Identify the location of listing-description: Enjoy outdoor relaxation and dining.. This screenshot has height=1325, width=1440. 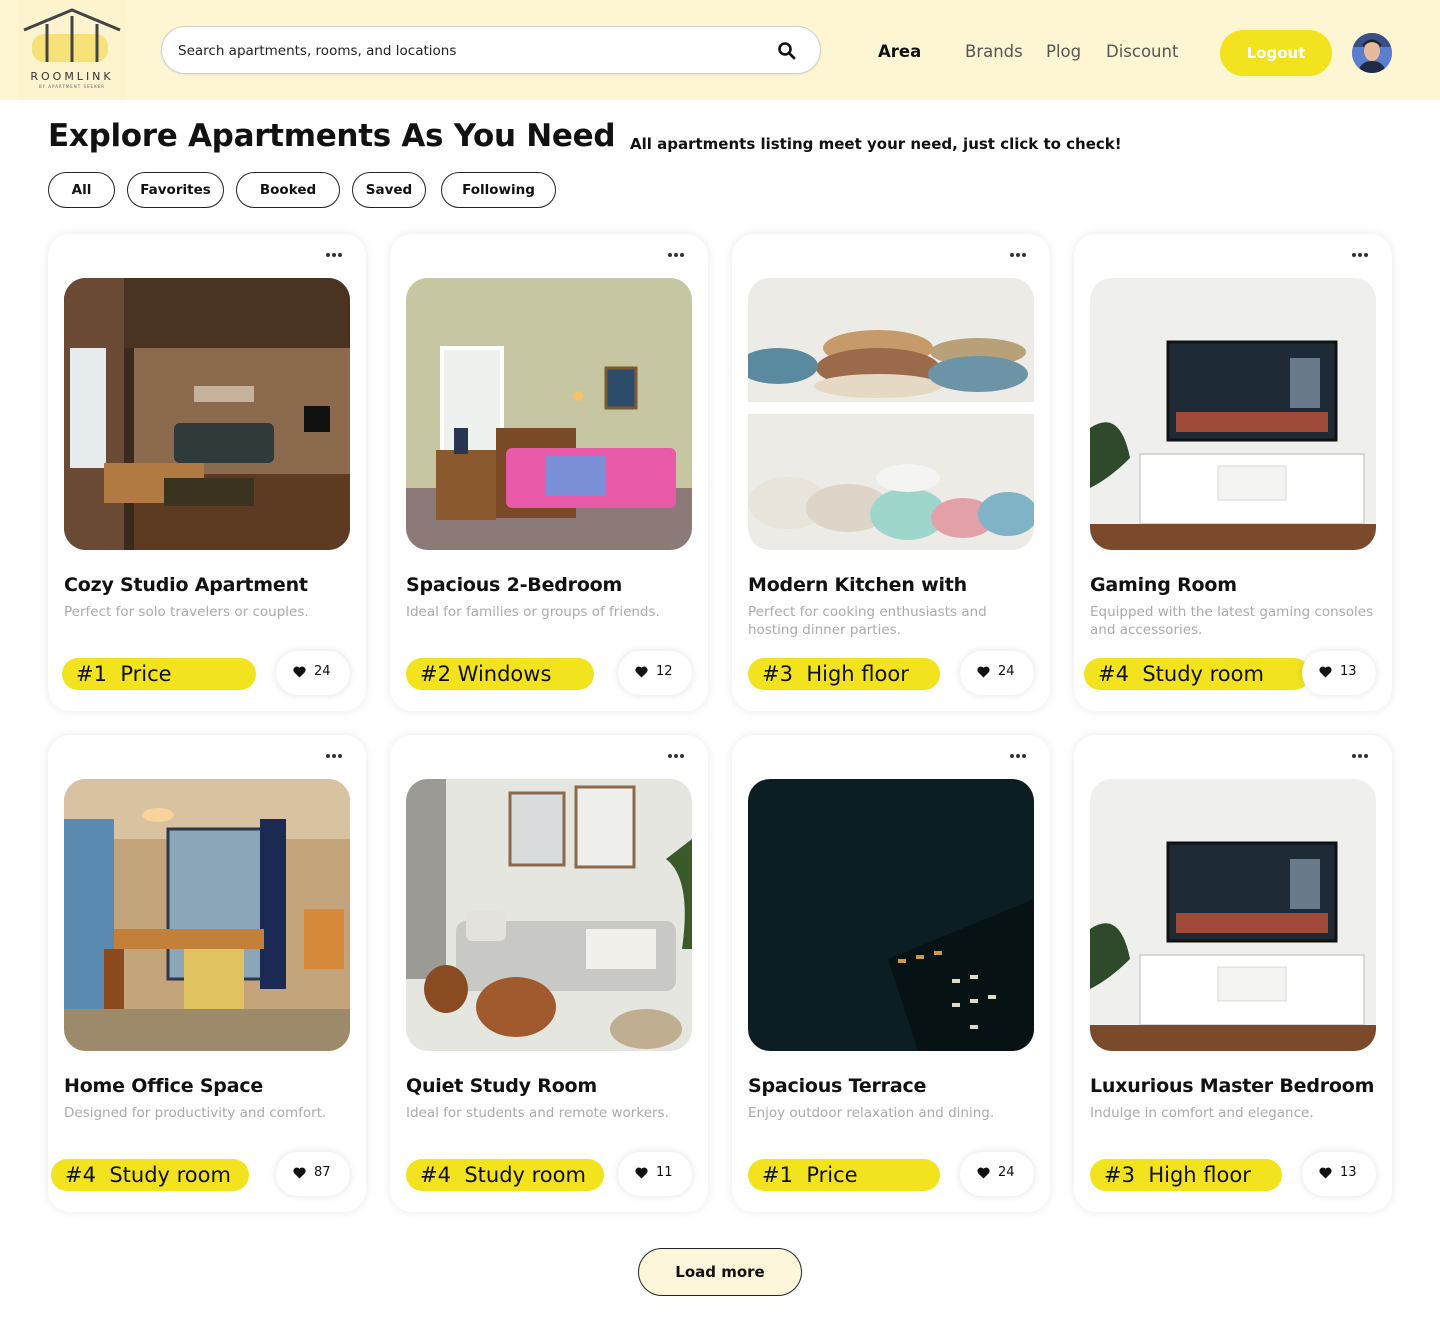
(871, 1113).